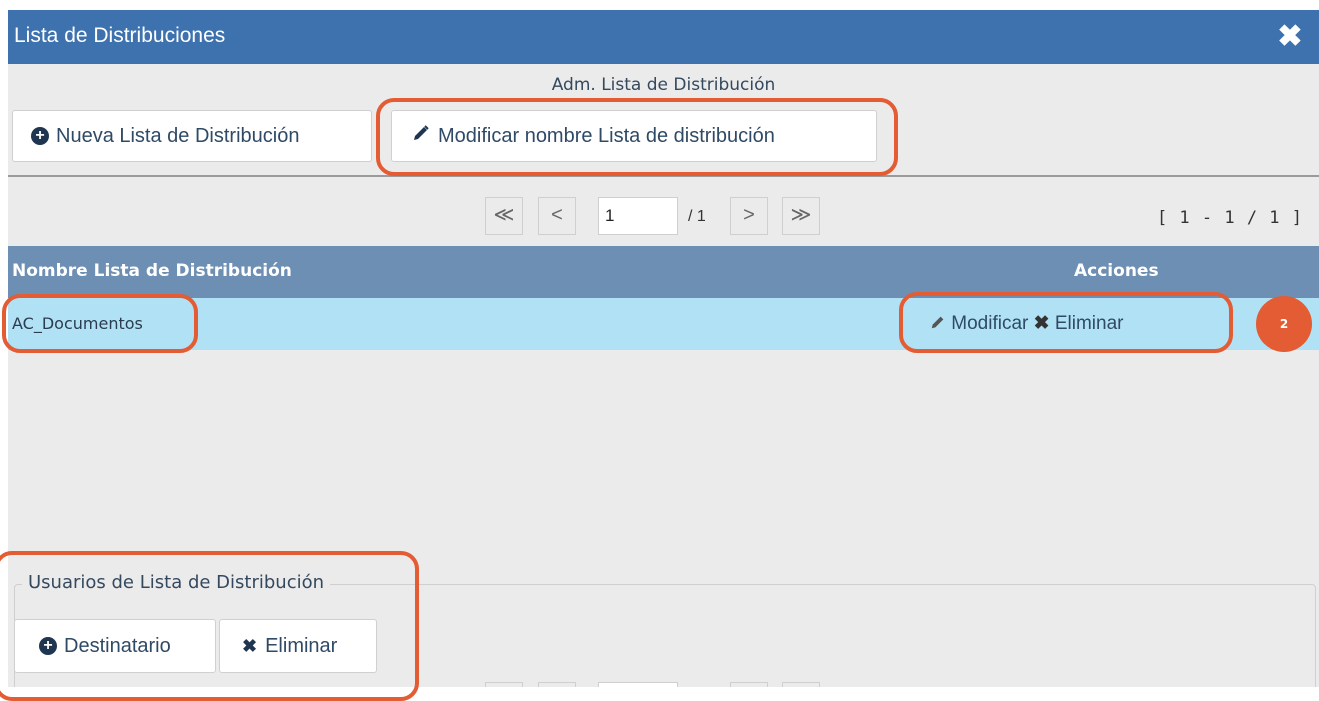  I want to click on table-header: Nombre Lista de Distribución Acciones, so click(663, 272).